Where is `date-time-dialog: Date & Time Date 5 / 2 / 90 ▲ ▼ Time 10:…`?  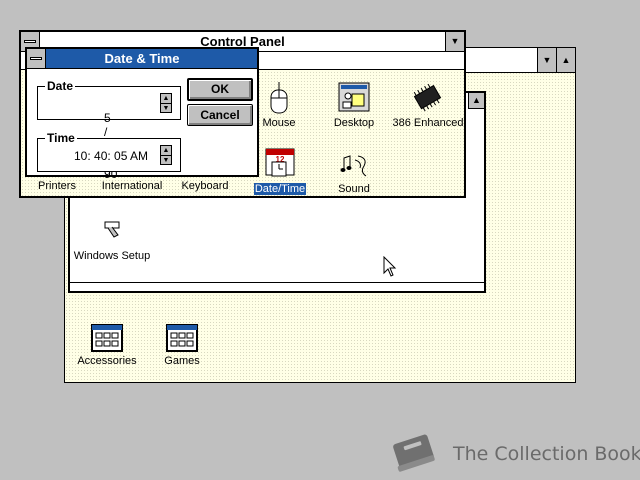 date-time-dialog: Date & Time Date 5 / 2 / 90 ▲ ▼ Time 10:… is located at coordinates (142, 114).